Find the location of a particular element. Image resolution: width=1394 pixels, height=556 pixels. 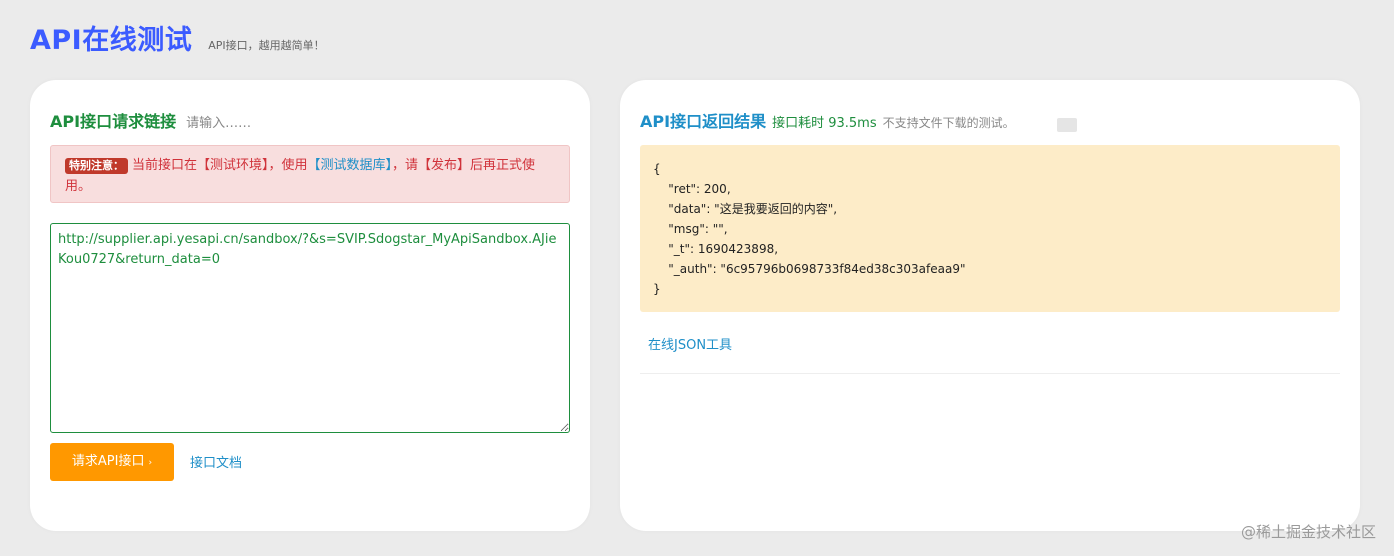

page-header: API在线测试 API接口，越用越简单！ is located at coordinates (177, 37).